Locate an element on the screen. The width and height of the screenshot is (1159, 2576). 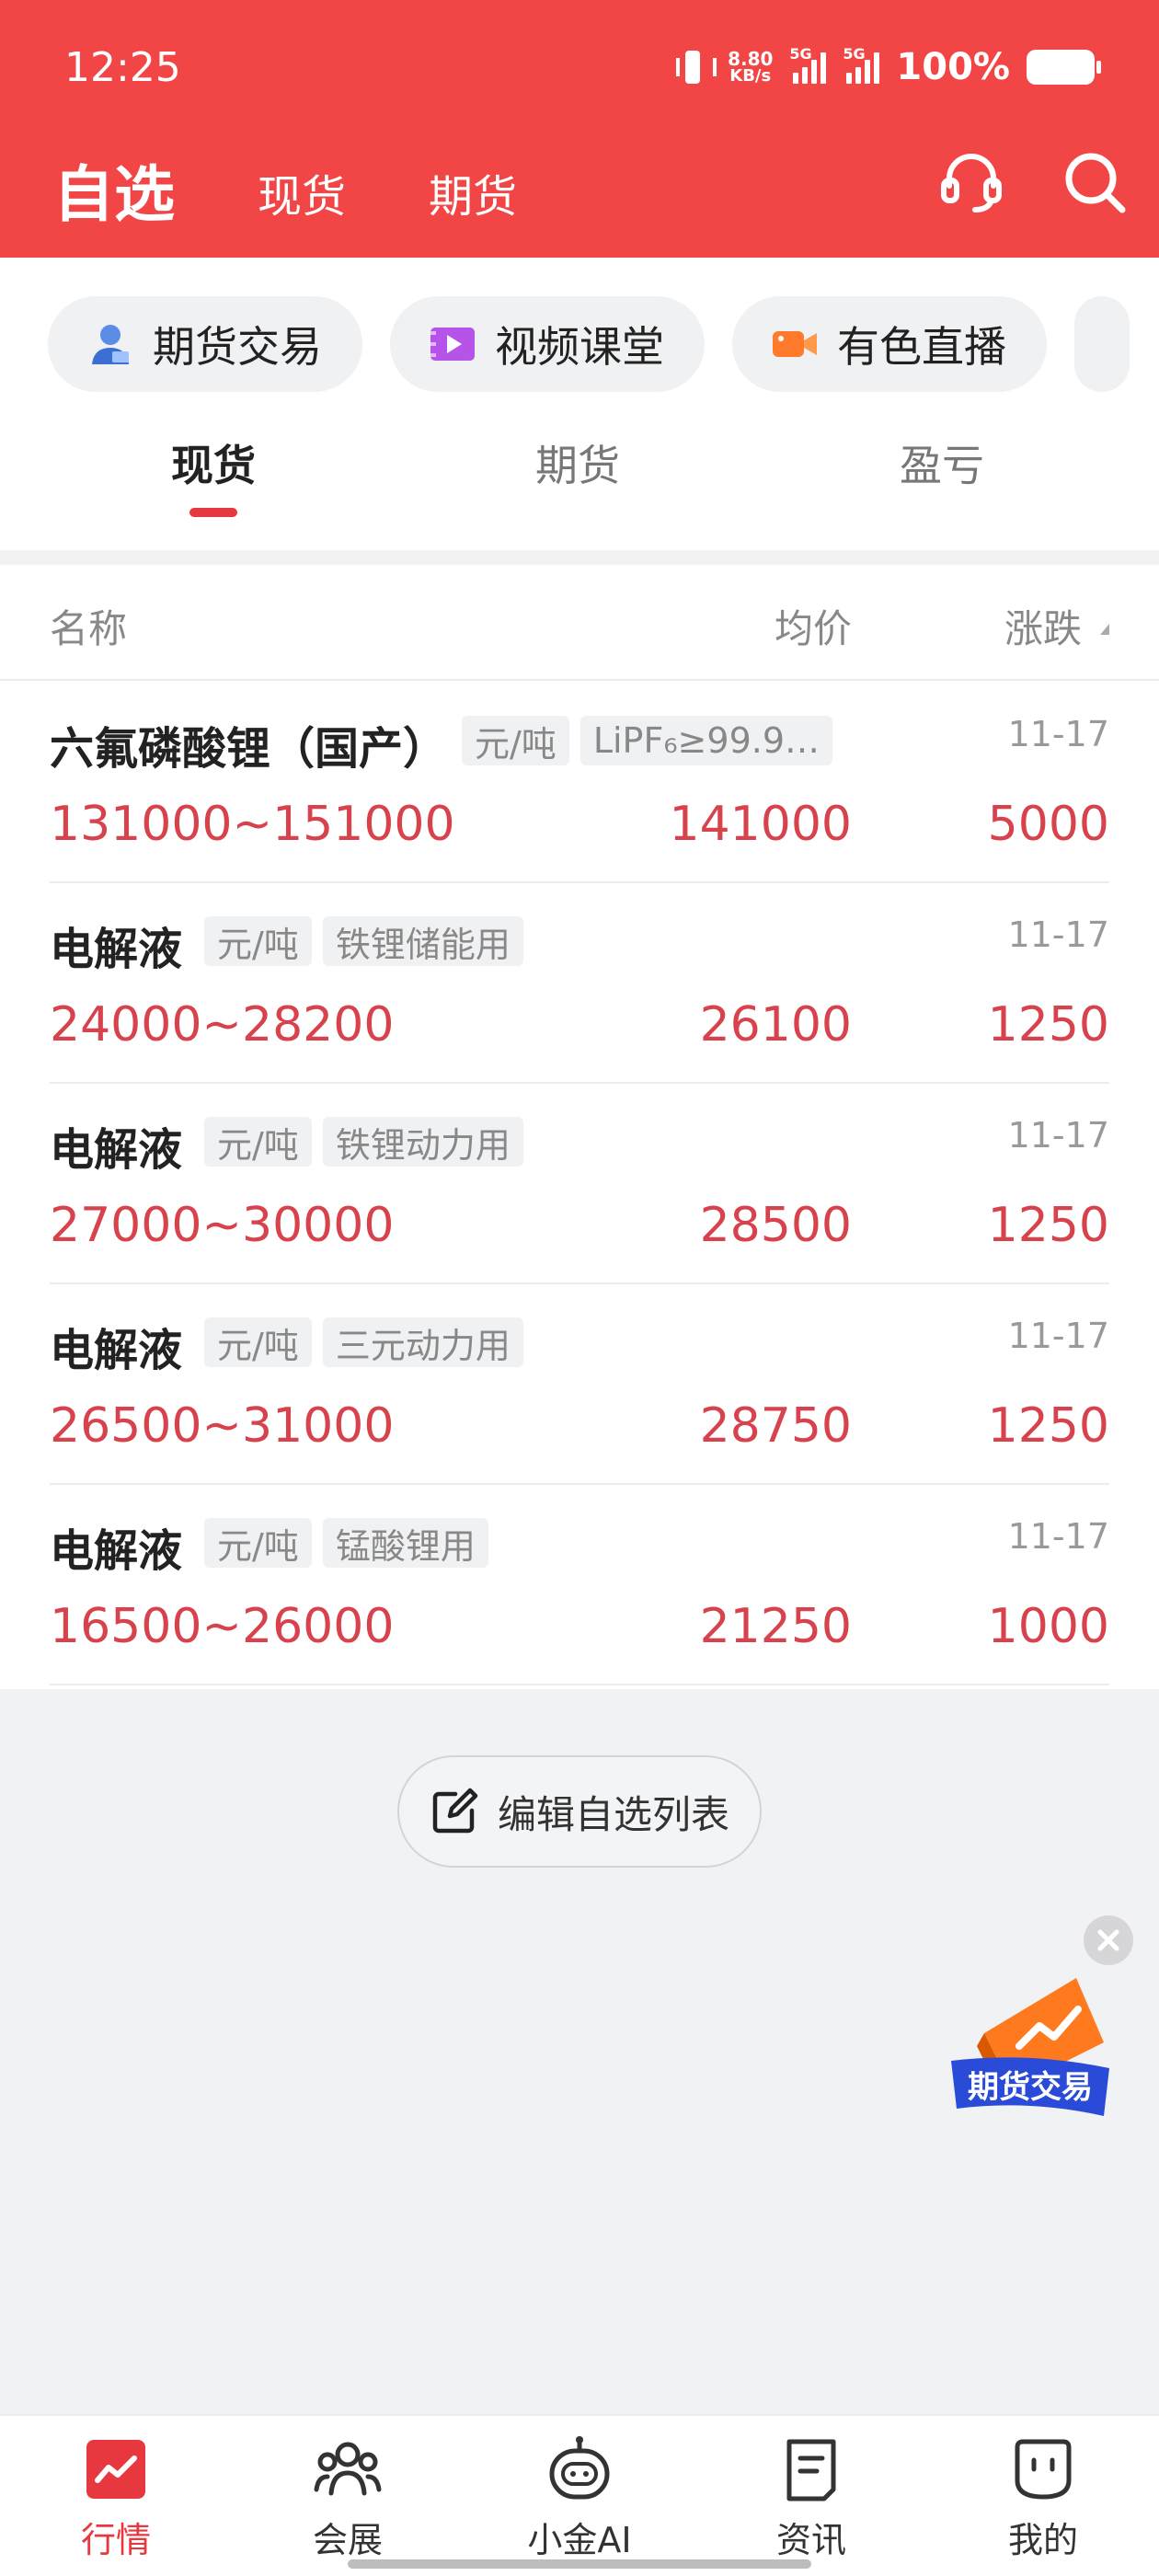
tab-futures: 期货 is located at coordinates (577, 462).